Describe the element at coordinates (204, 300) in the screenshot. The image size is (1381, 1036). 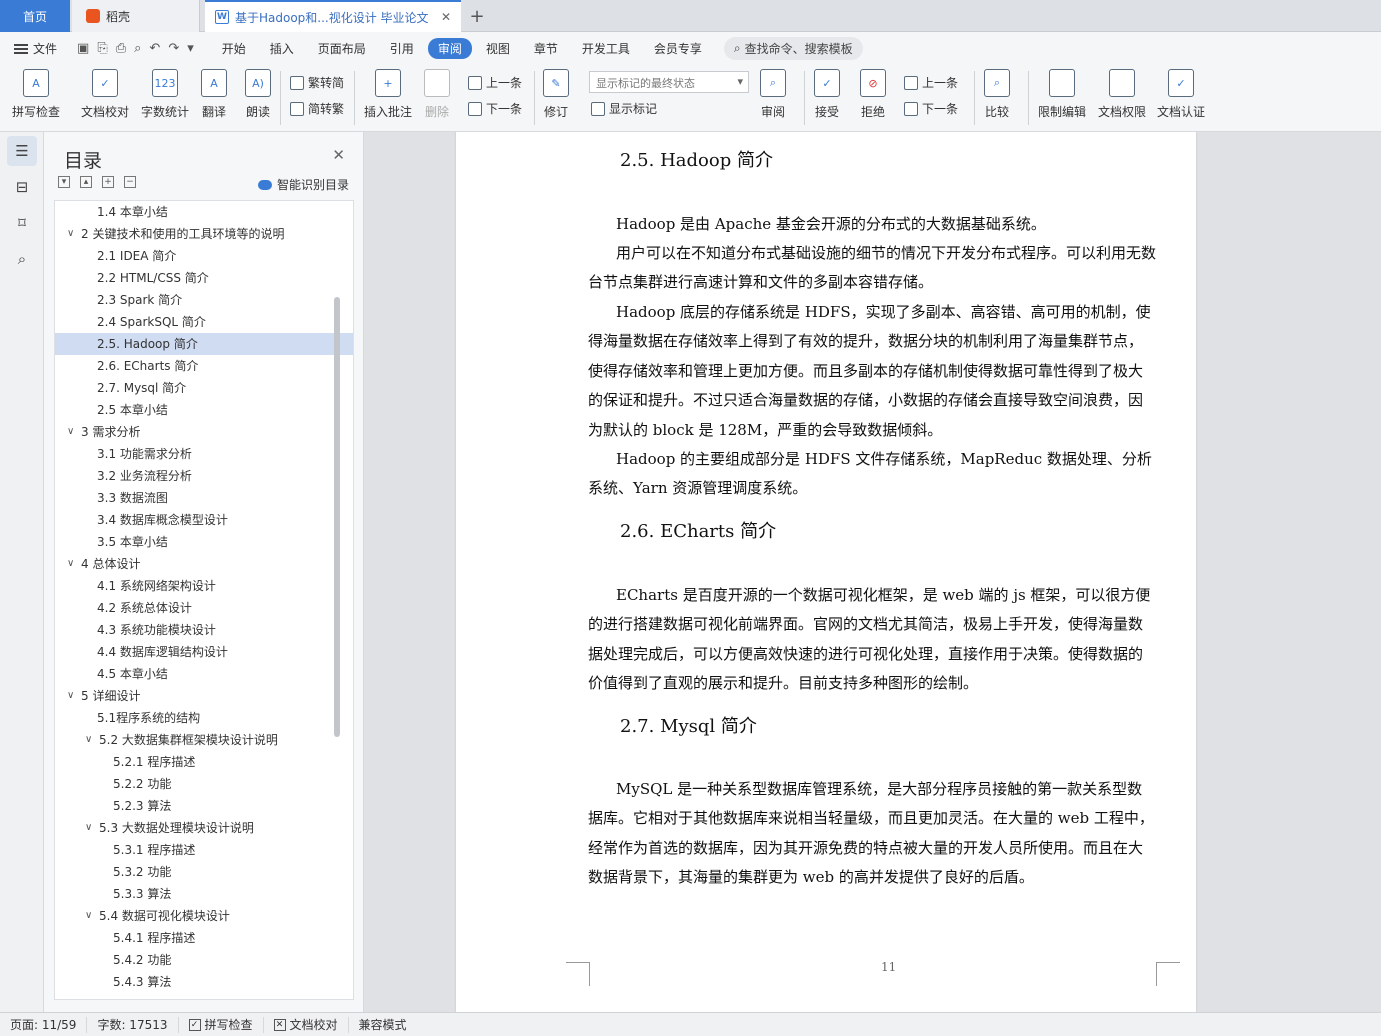
I see `toc-item: 2.3 Spark 简介` at that location.